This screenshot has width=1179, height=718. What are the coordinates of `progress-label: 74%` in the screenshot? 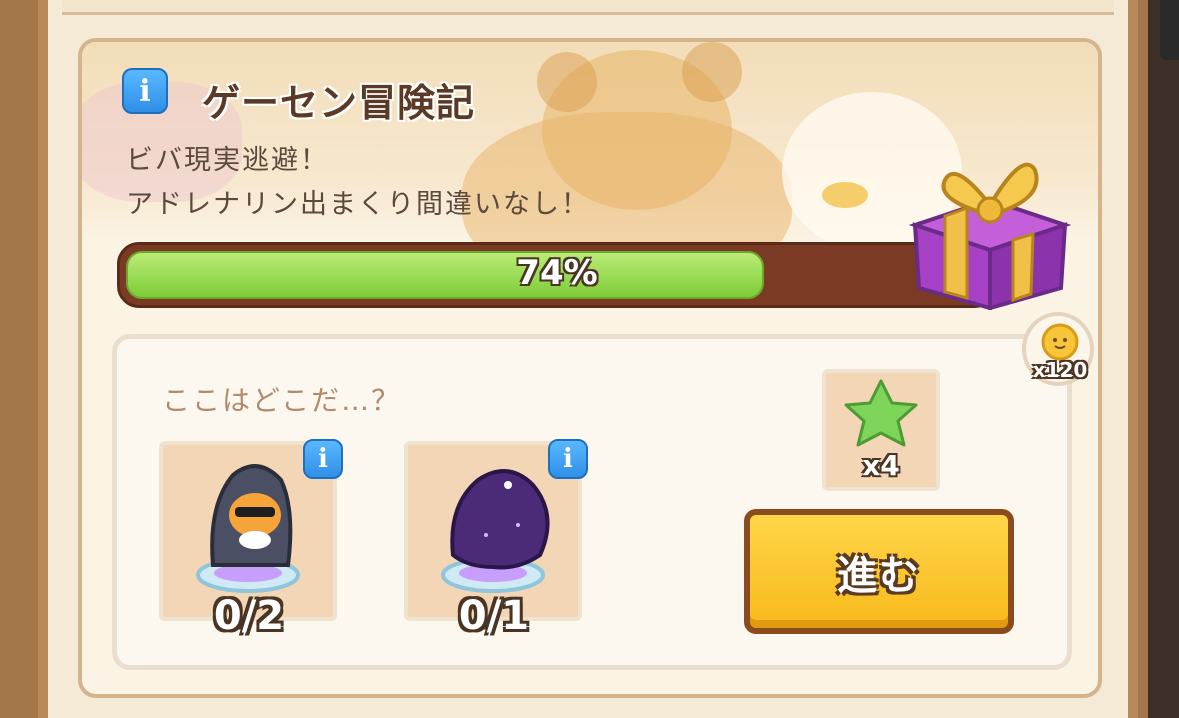 It's located at (557, 273).